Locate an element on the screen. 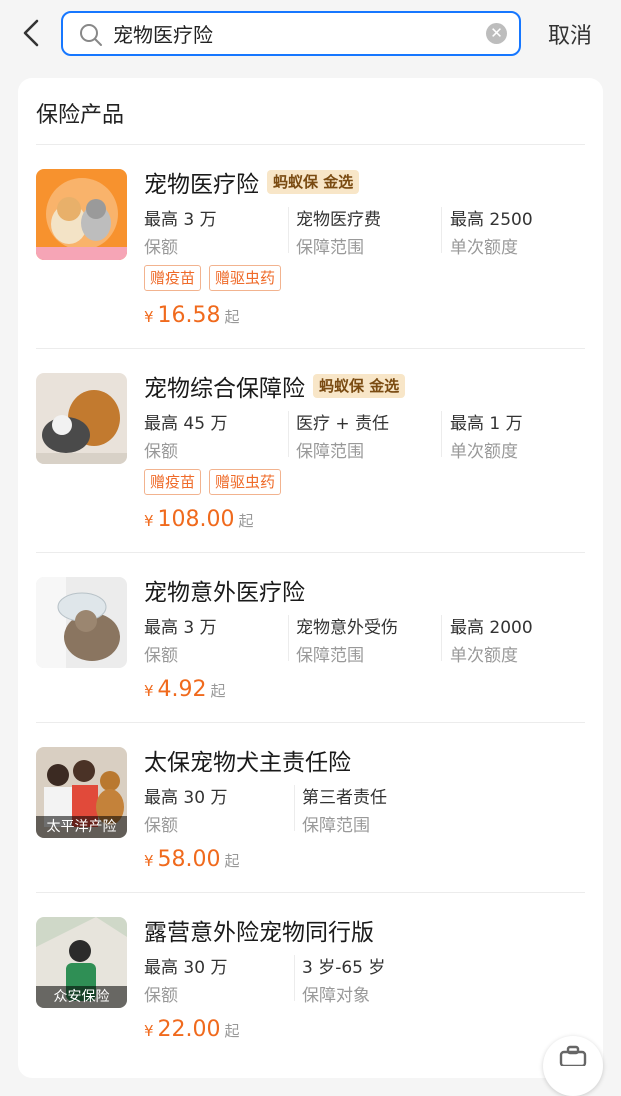  image-caption: 众安保险 is located at coordinates (81, 997).